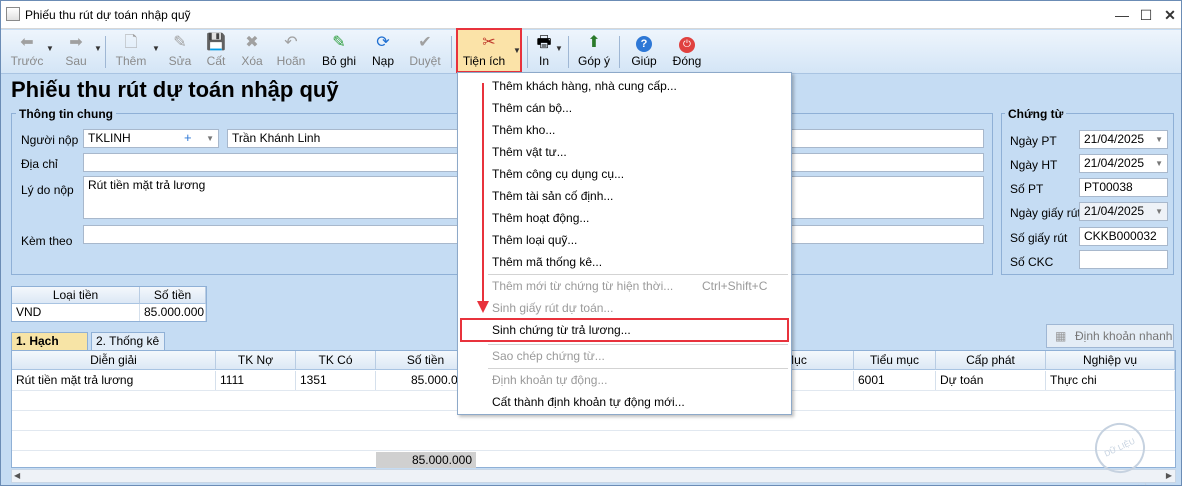 The image size is (1182, 486). I want to click on payer-label: Người nộp, so click(50, 140).